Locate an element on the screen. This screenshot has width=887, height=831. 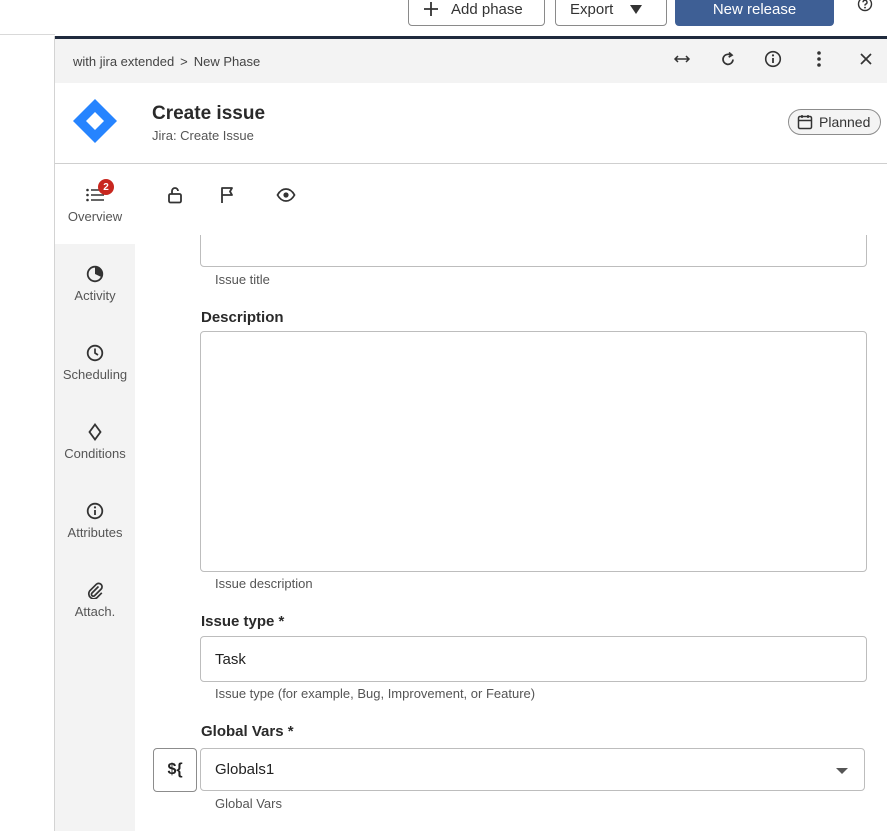
export-button: Export is located at coordinates (611, 13).